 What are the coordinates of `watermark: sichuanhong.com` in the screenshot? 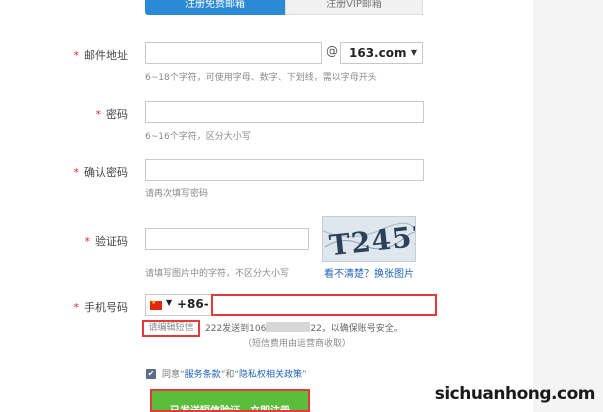 It's located at (515, 394).